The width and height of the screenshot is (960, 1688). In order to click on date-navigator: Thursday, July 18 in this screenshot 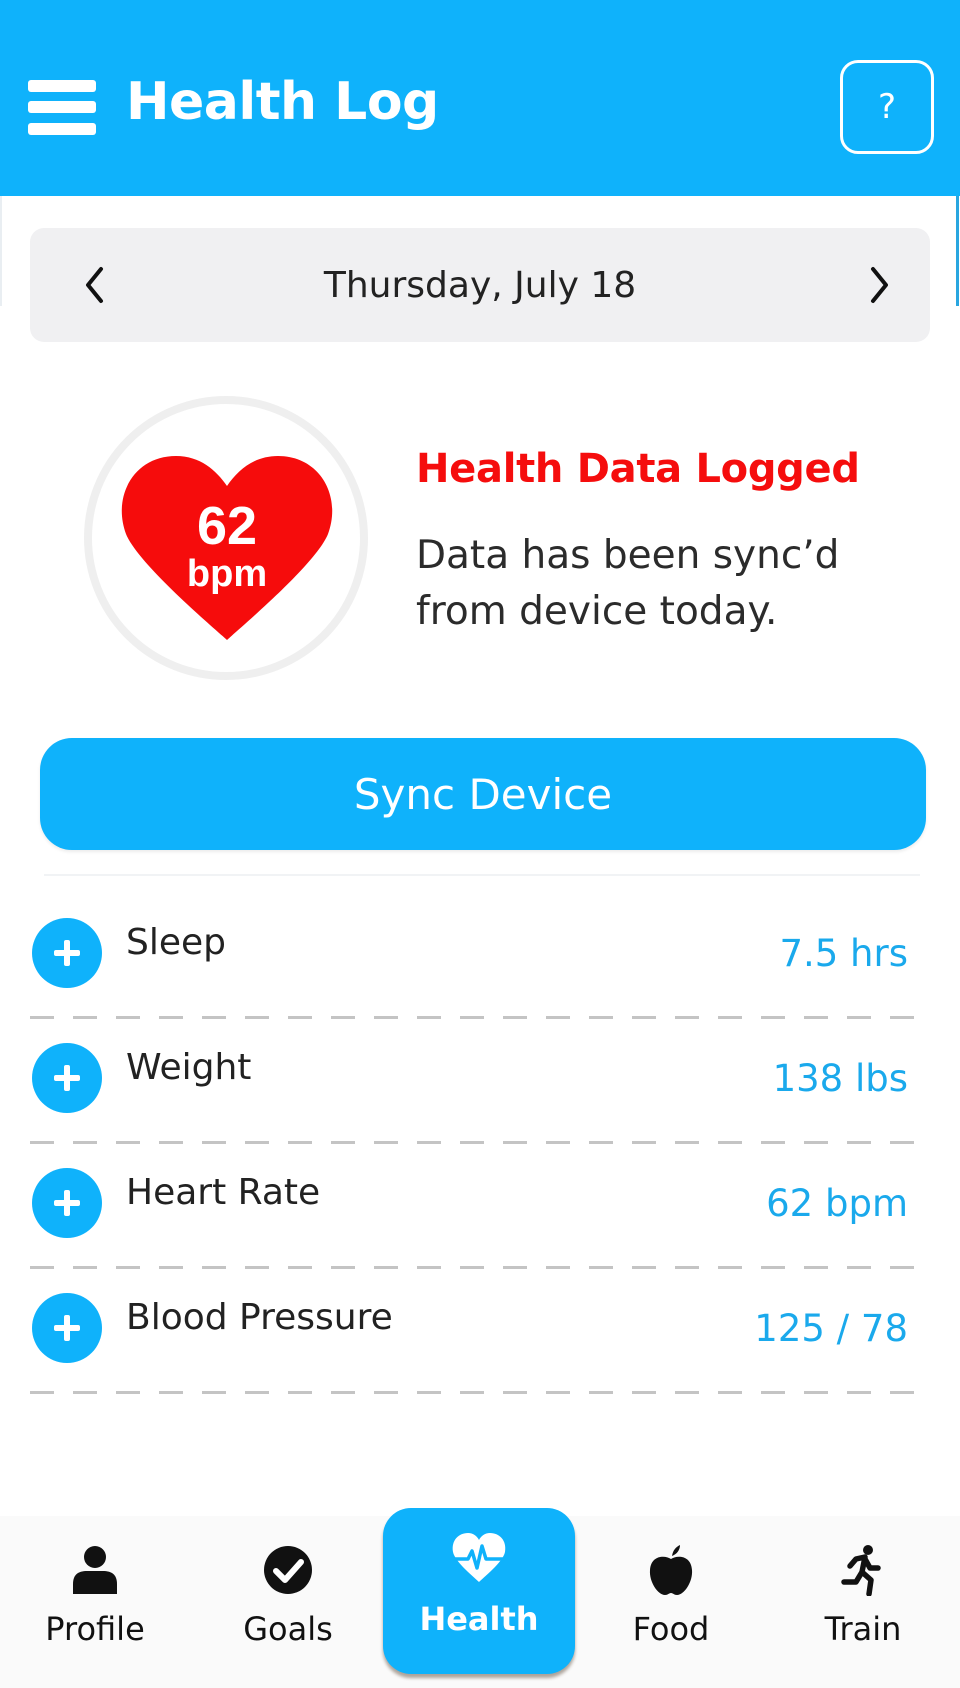, I will do `click(480, 285)`.